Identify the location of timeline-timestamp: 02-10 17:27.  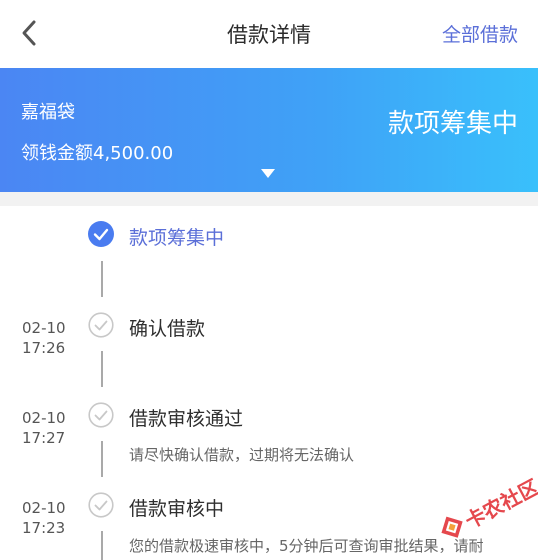
(44, 428).